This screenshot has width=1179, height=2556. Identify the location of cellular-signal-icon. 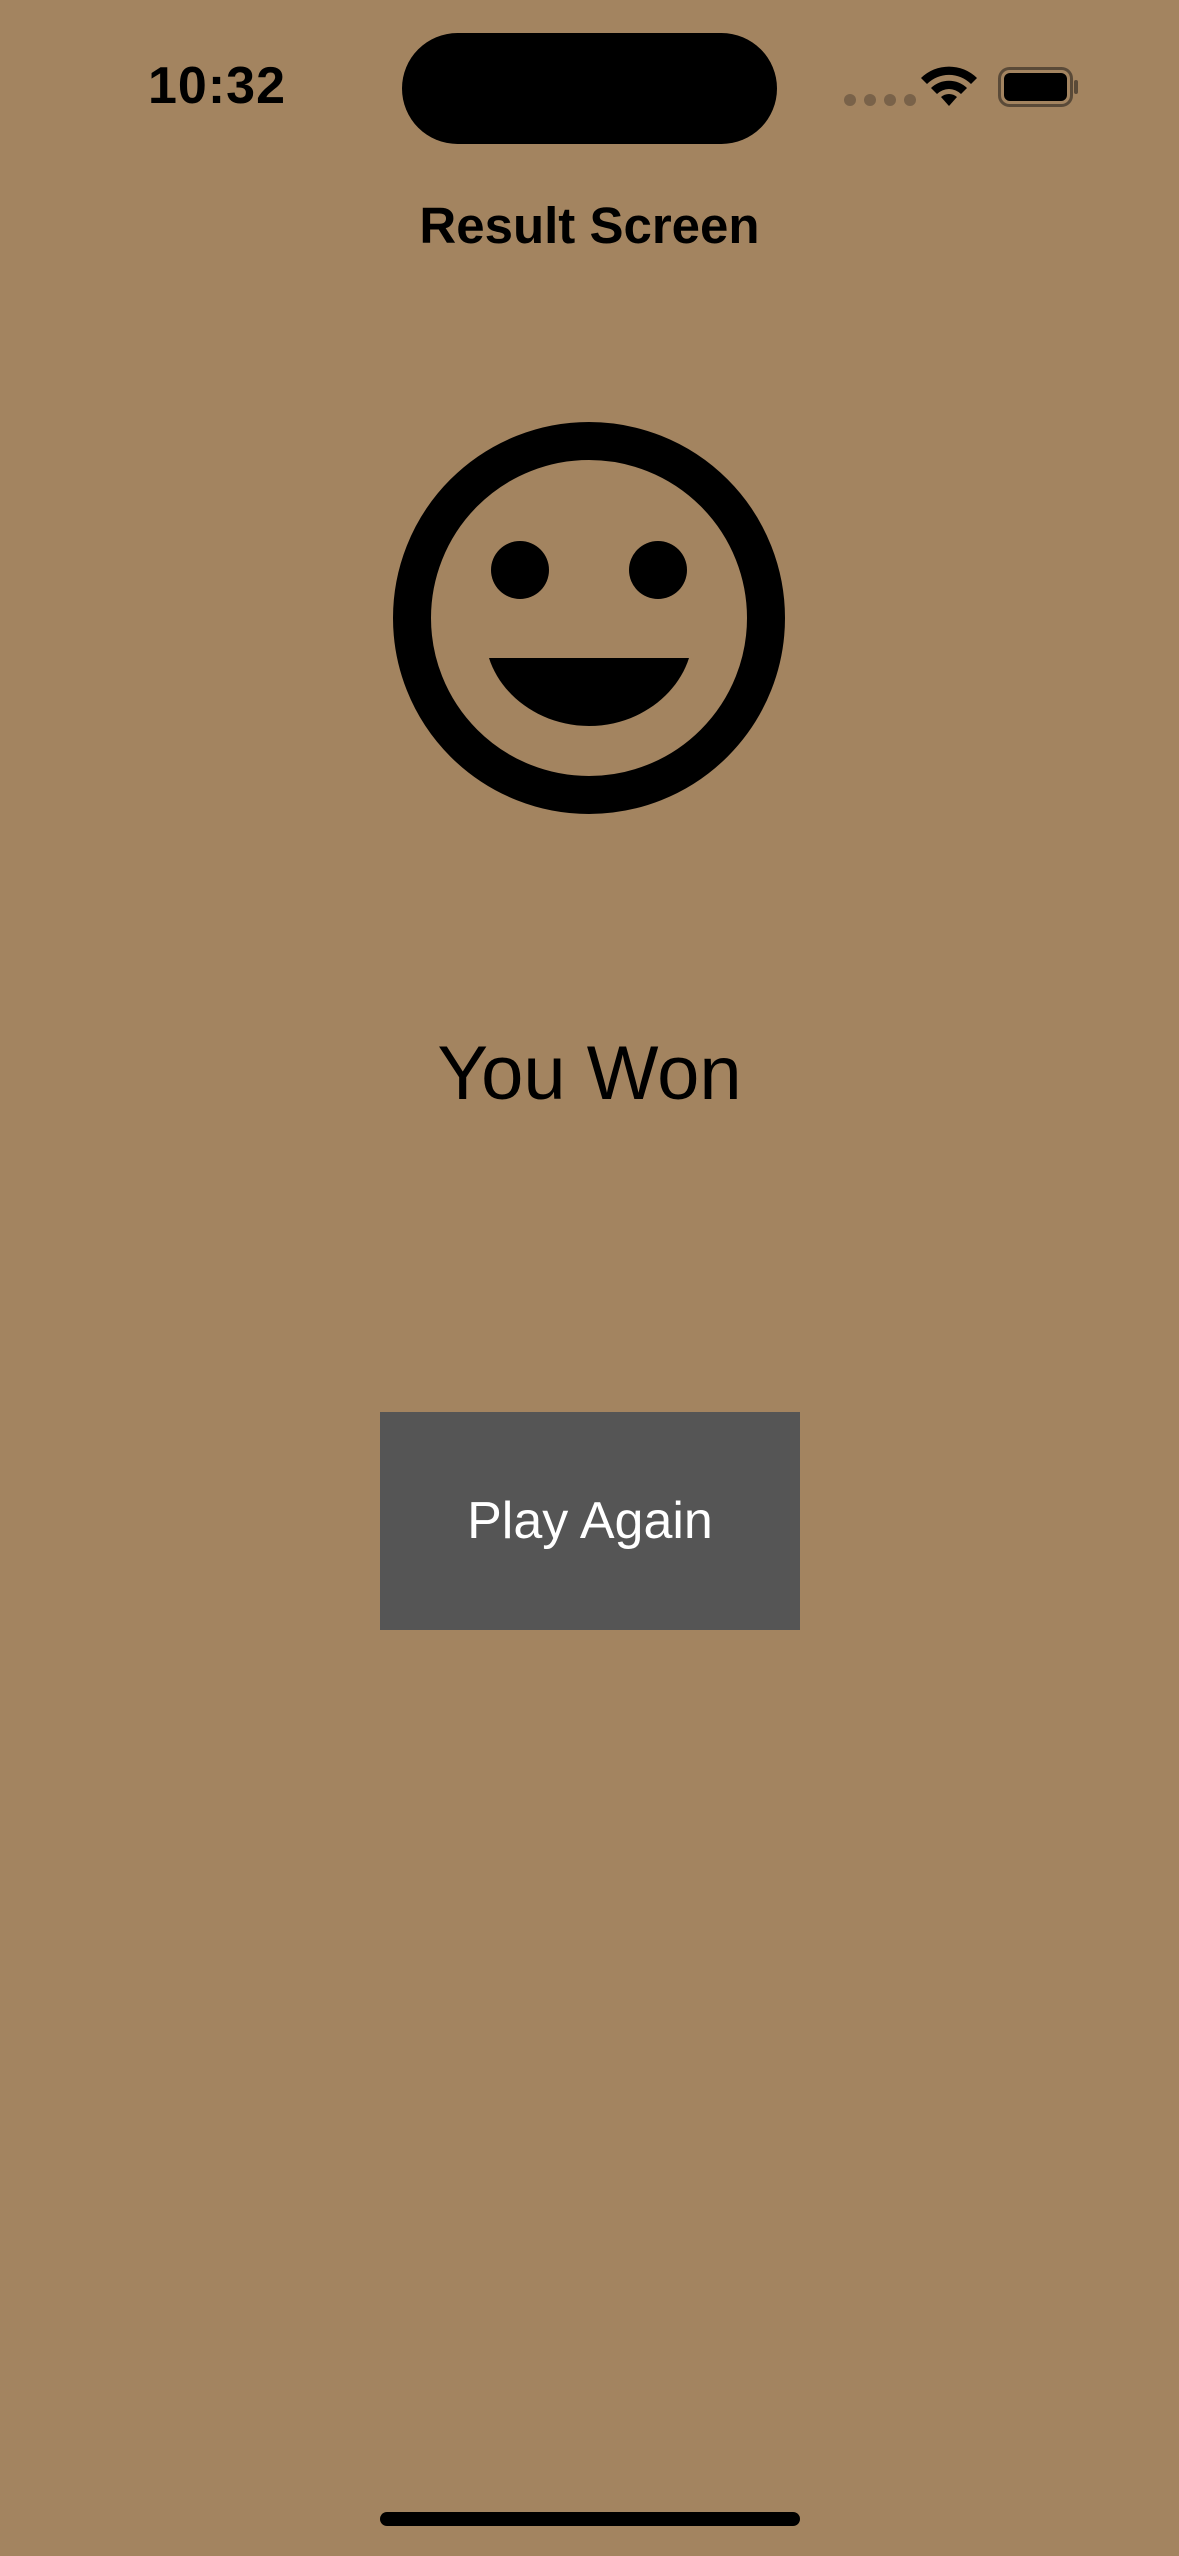
(880, 100).